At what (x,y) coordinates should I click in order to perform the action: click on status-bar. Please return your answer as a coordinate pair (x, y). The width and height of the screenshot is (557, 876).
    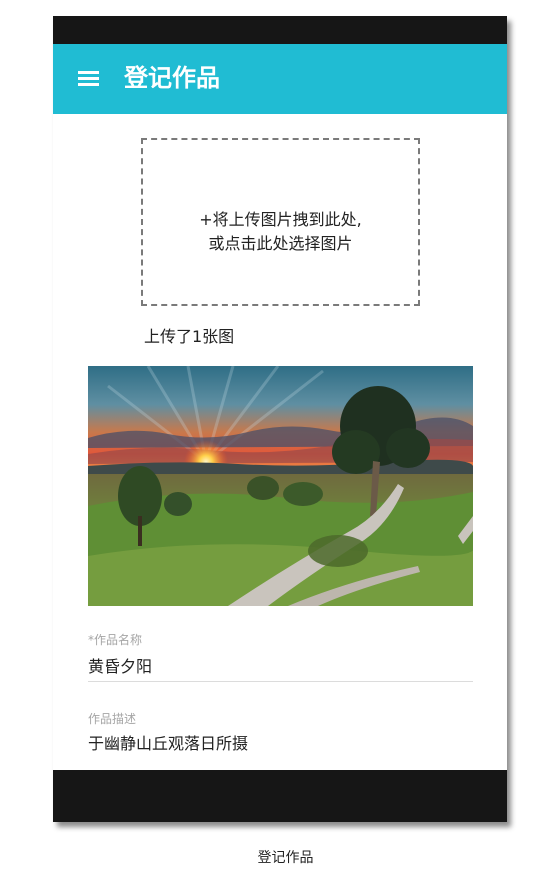
    Looking at the image, I should click on (280, 30).